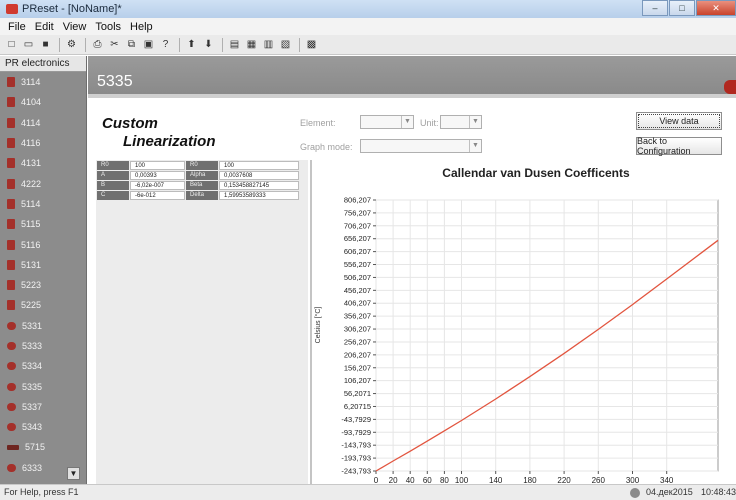 This screenshot has width=736, height=500. Describe the element at coordinates (234, 45) in the screenshot. I see `view-1-icon: ▤` at that location.